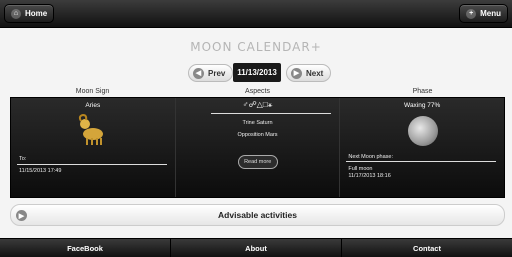 The image size is (512, 257). Describe the element at coordinates (16, 13) in the screenshot. I see `home-icon: ⌂` at that location.